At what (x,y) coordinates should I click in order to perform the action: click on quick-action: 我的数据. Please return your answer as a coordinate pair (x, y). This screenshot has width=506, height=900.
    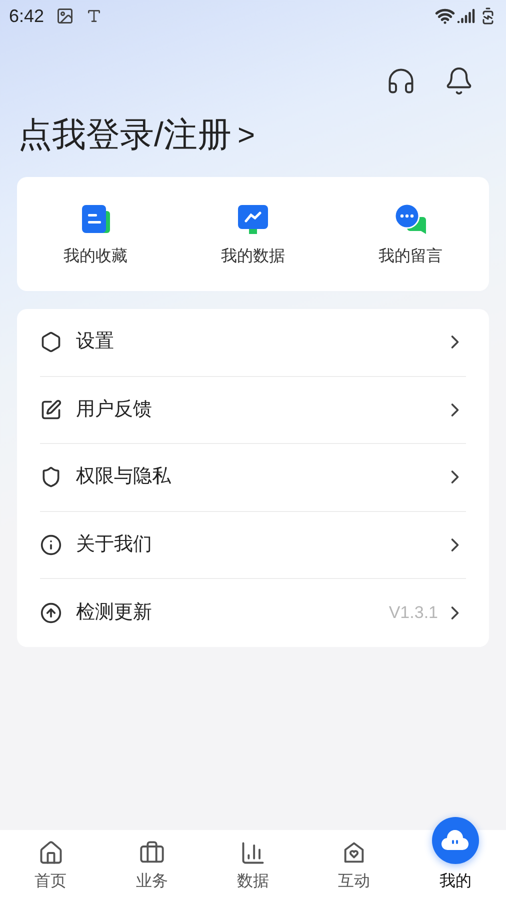
    Looking at the image, I should click on (253, 234).